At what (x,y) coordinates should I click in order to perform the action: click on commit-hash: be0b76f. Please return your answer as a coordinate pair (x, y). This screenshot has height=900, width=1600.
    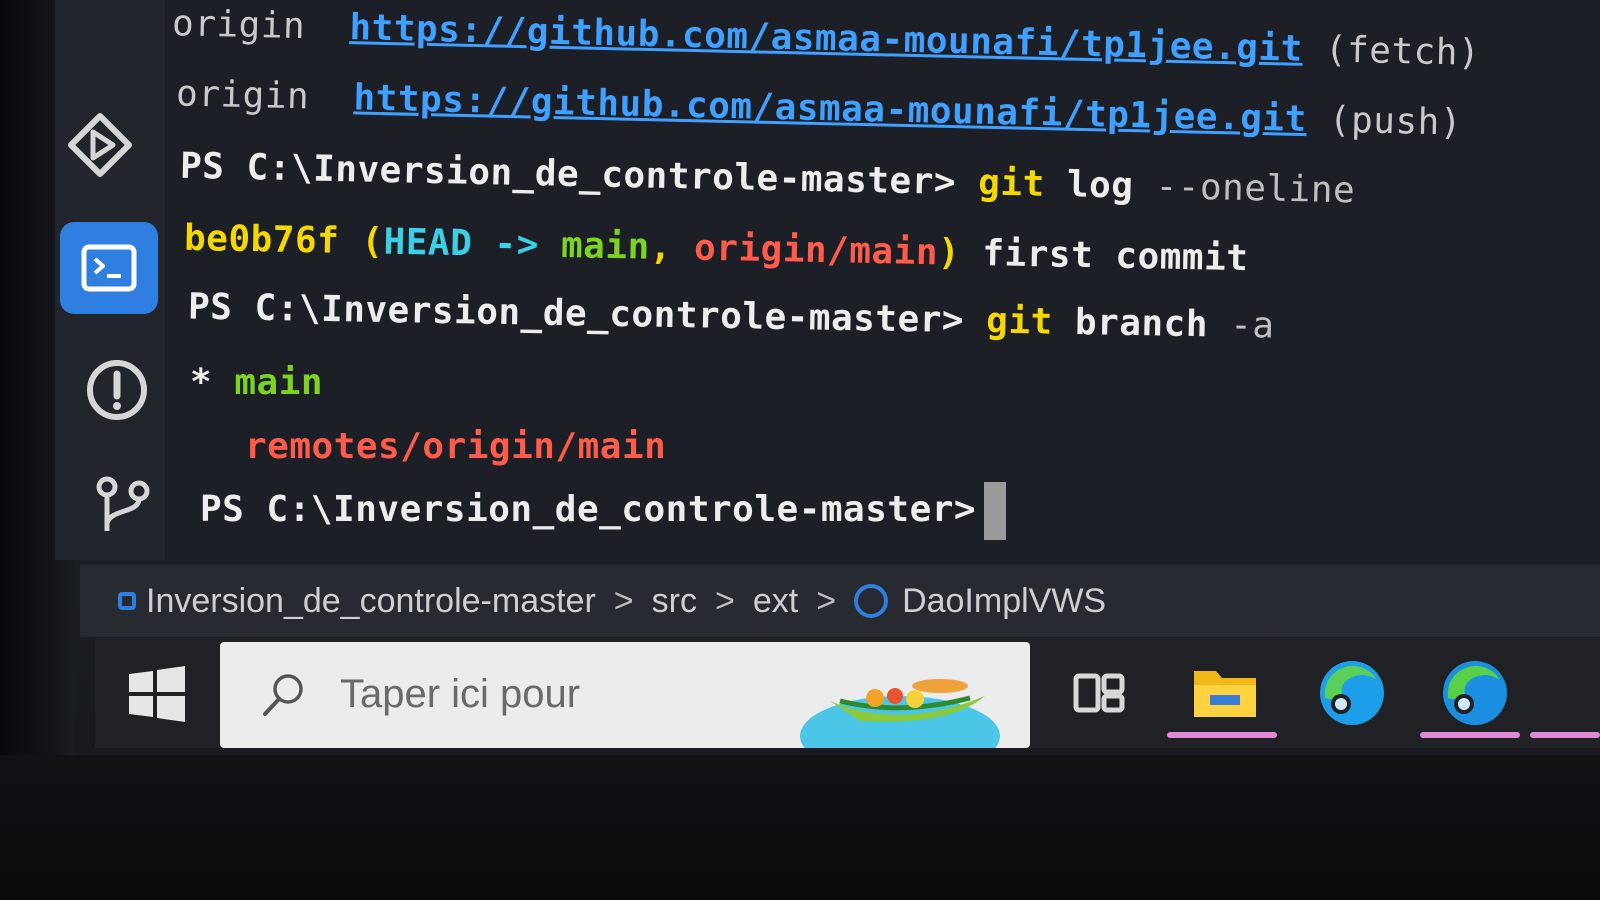
    Looking at the image, I should click on (261, 239).